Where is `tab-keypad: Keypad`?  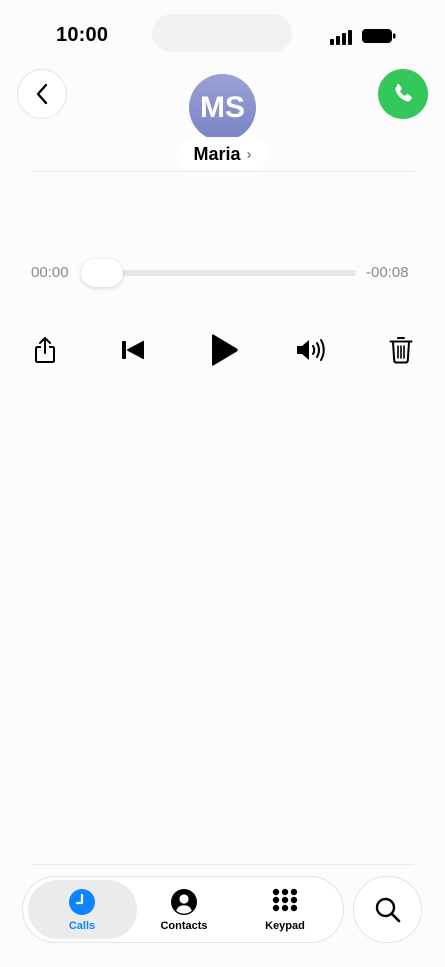
tab-keypad: Keypad is located at coordinates (285, 910).